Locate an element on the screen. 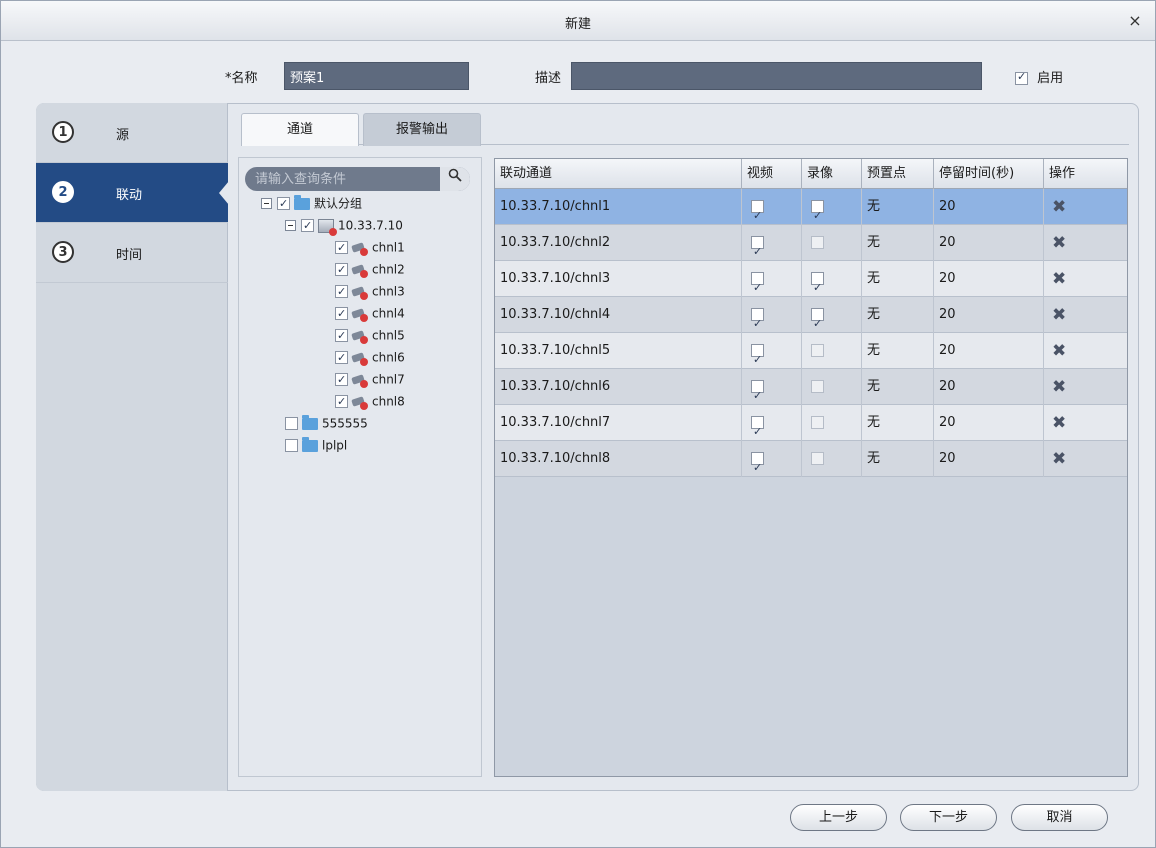 This screenshot has width=1156, height=848. table-row: 10.33.7.10/chnl5 无 20 ✖ is located at coordinates (811, 355).